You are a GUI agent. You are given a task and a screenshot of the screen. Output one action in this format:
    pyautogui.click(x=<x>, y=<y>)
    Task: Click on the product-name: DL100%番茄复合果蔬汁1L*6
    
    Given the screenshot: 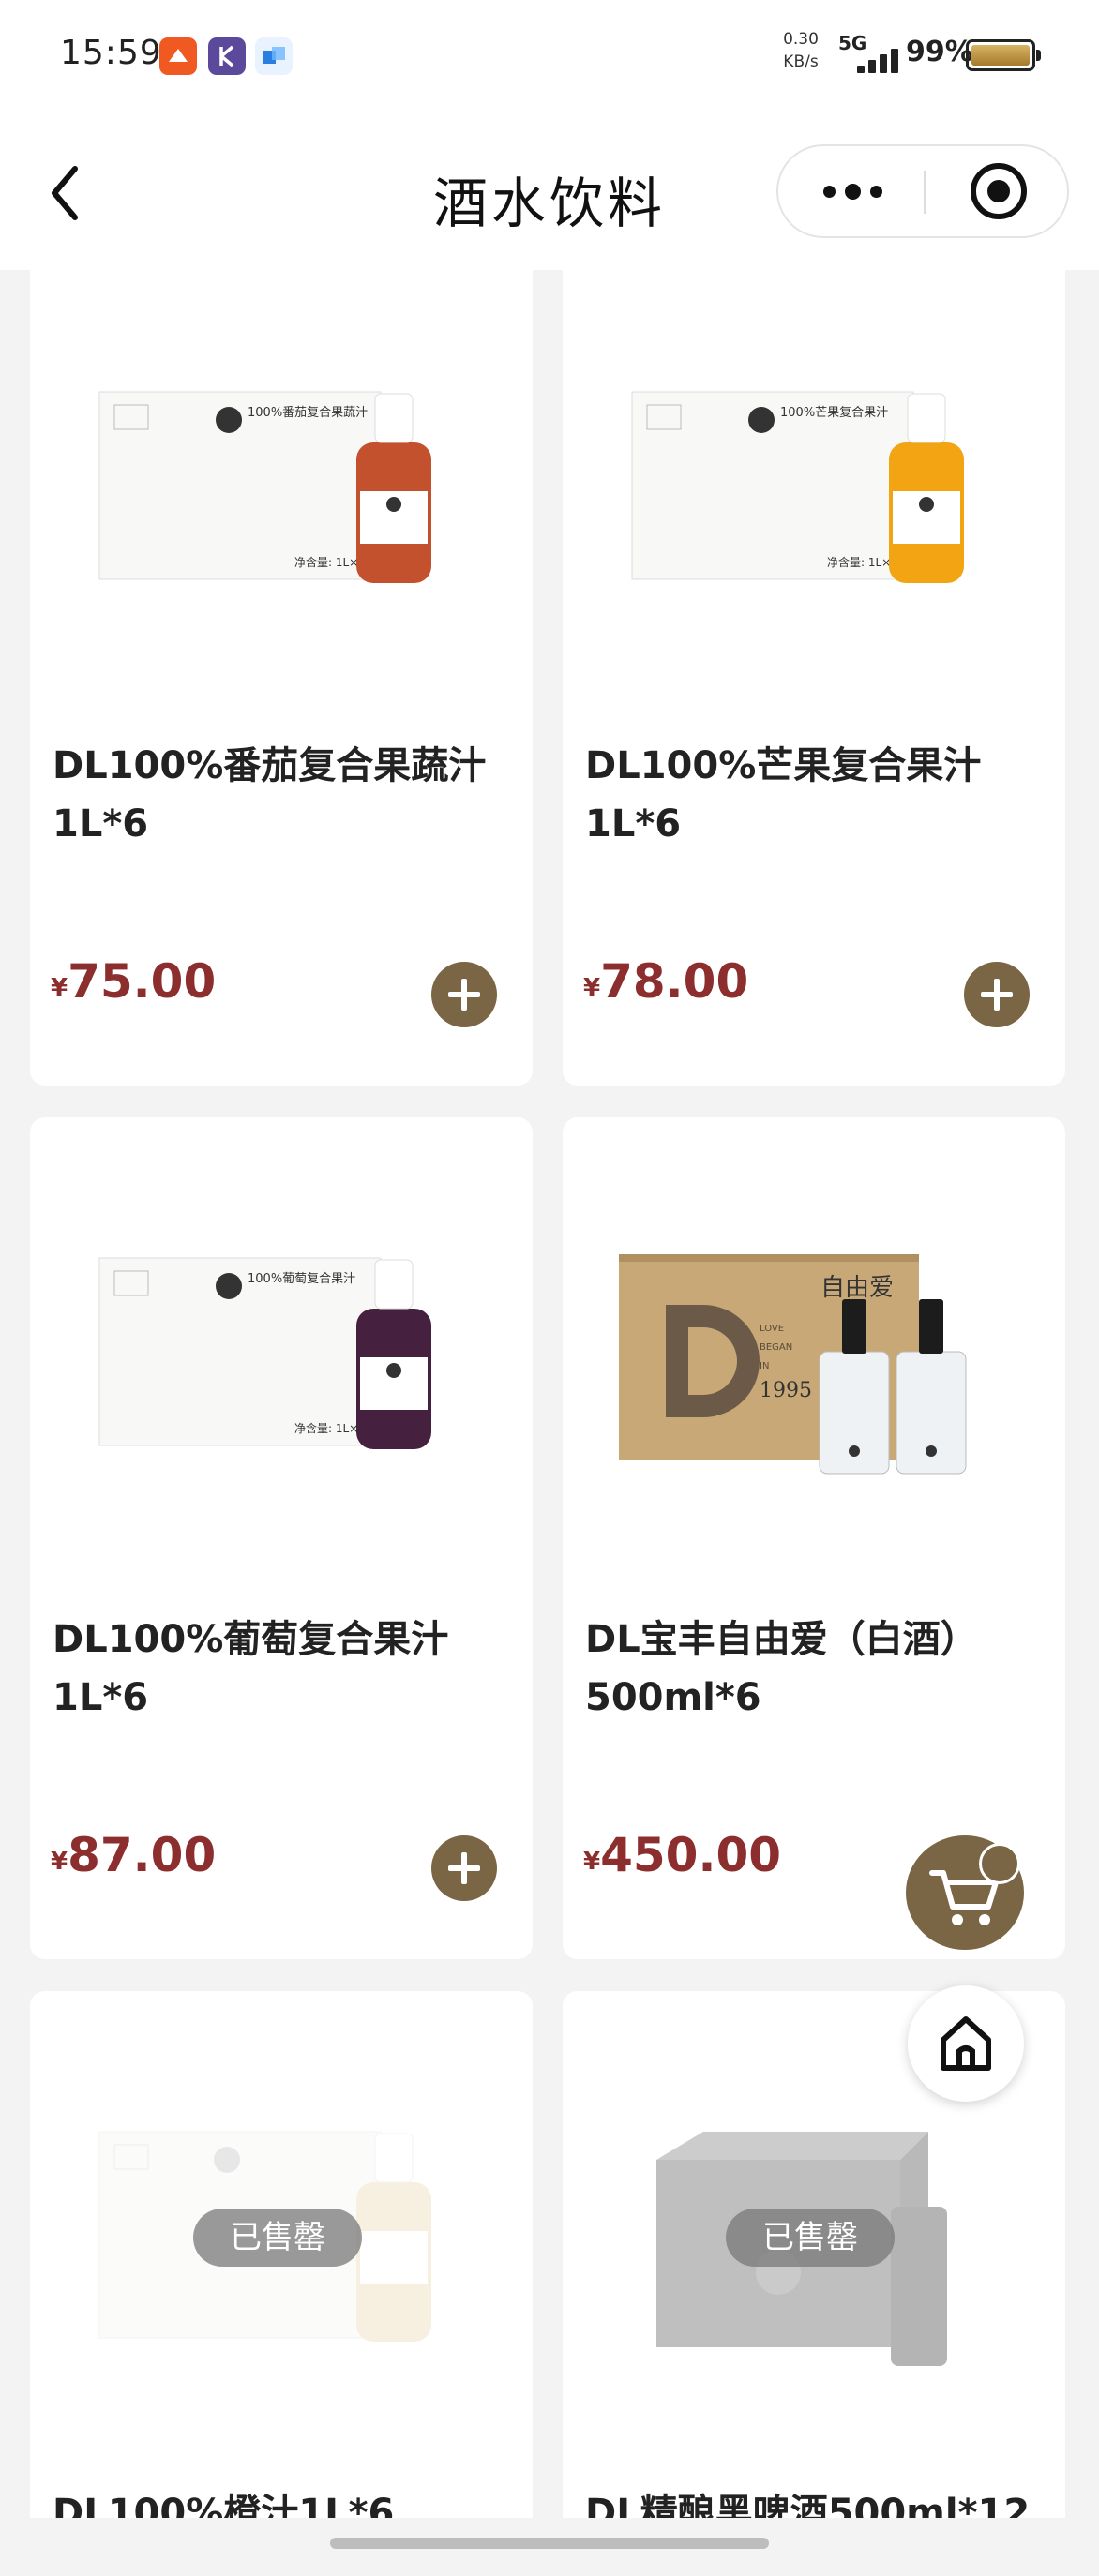 What is the action you would take?
    pyautogui.click(x=282, y=795)
    